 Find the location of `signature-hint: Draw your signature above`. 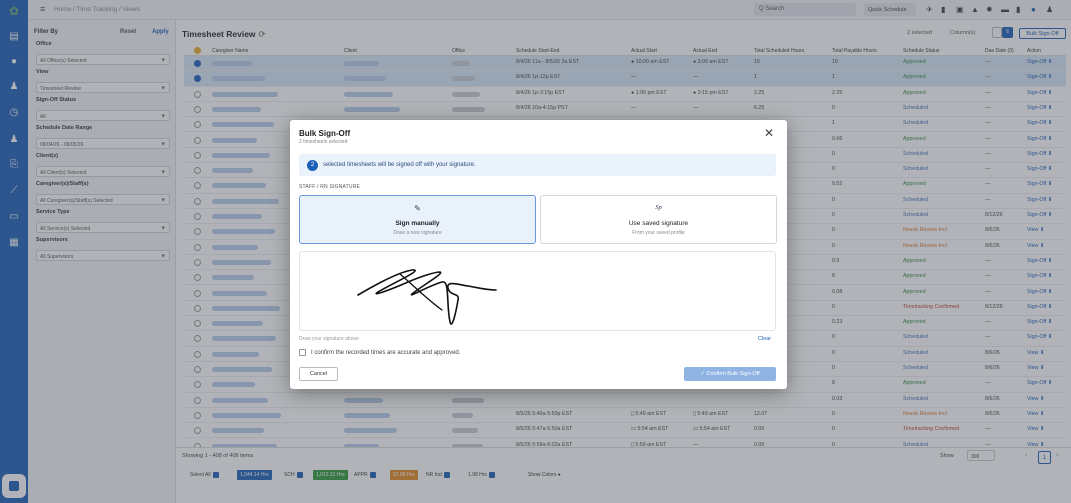

signature-hint: Draw your signature above is located at coordinates (329, 339).